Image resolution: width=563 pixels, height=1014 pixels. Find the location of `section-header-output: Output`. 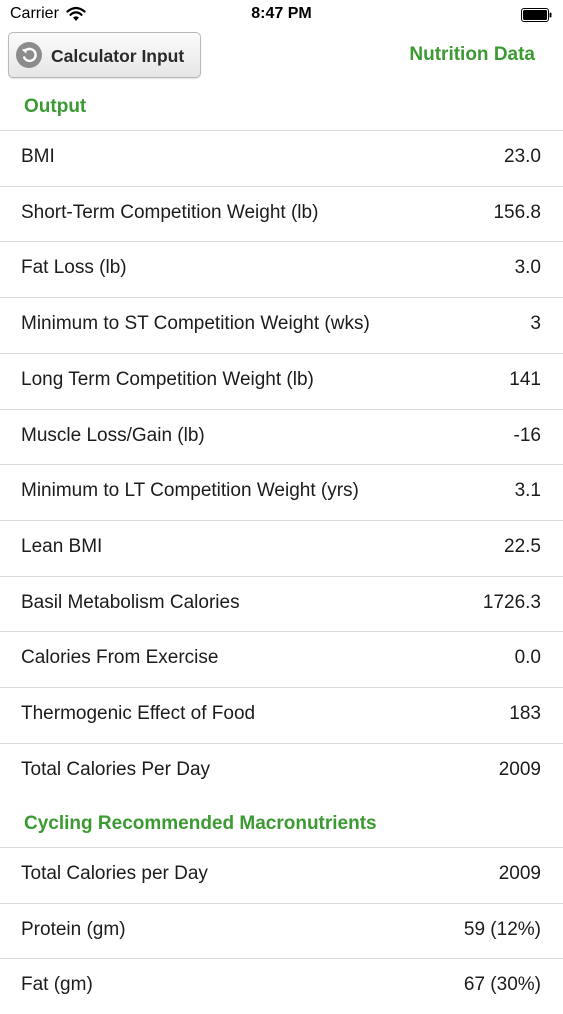

section-header-output: Output is located at coordinates (55, 106).